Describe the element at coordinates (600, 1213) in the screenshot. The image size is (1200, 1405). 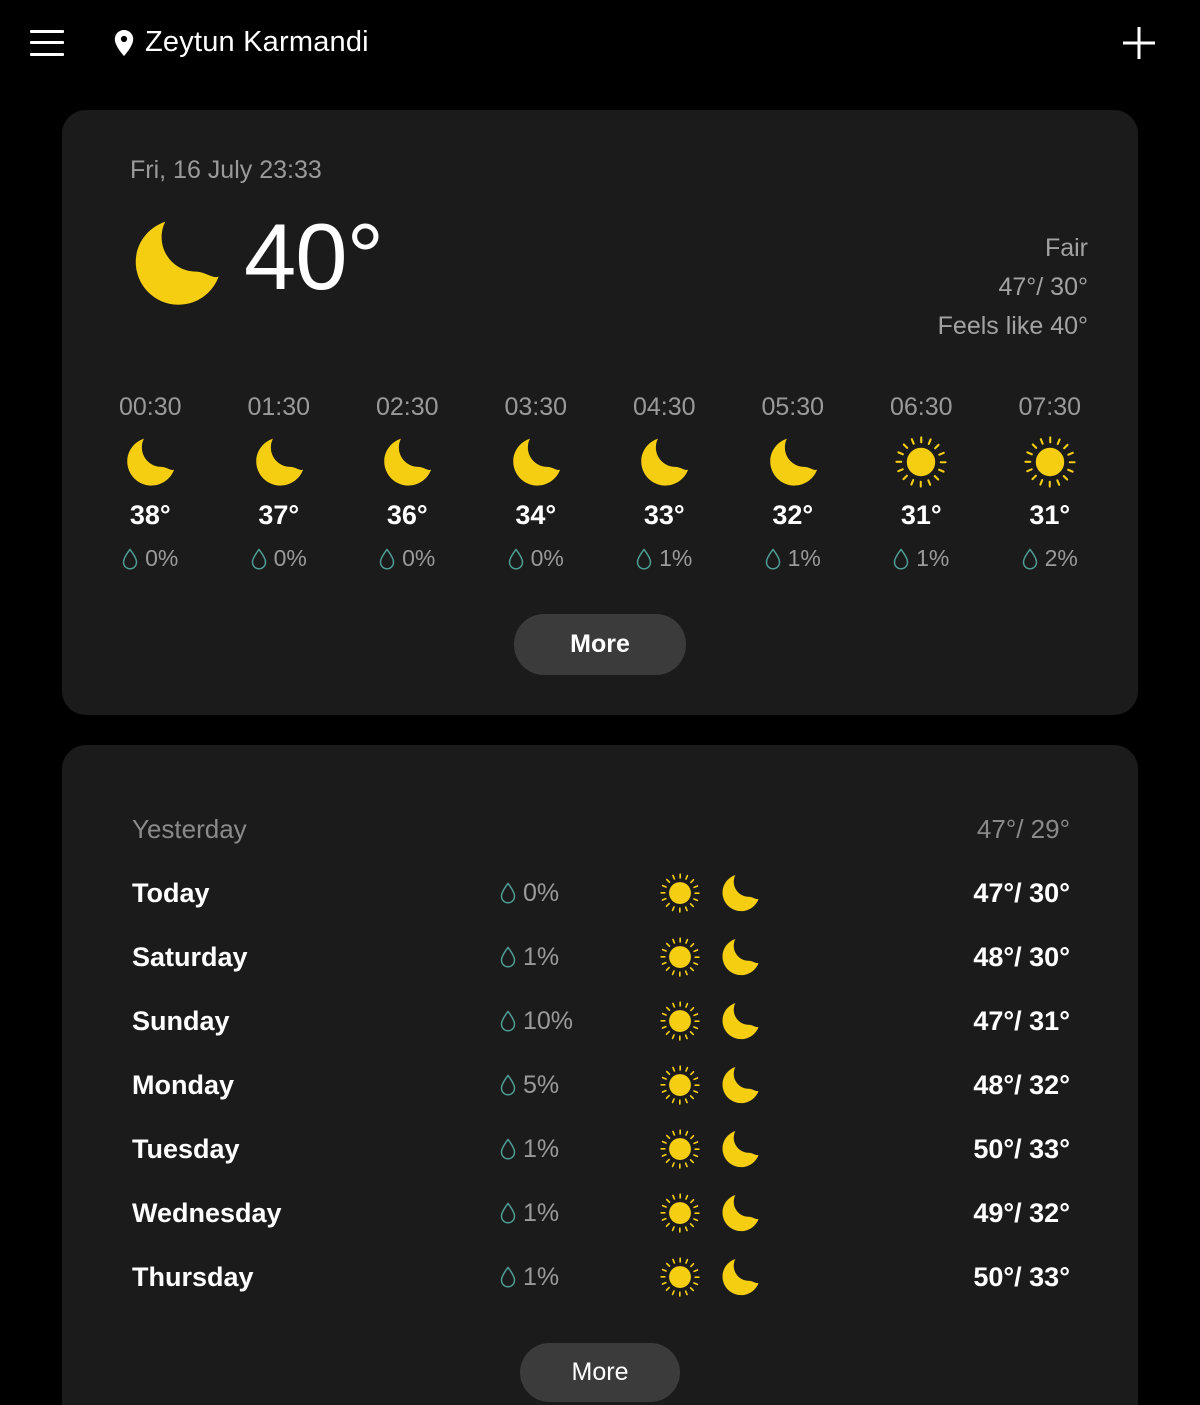
I see `daily-forecast-row: Wednesday 1% 49°/ 32°` at that location.